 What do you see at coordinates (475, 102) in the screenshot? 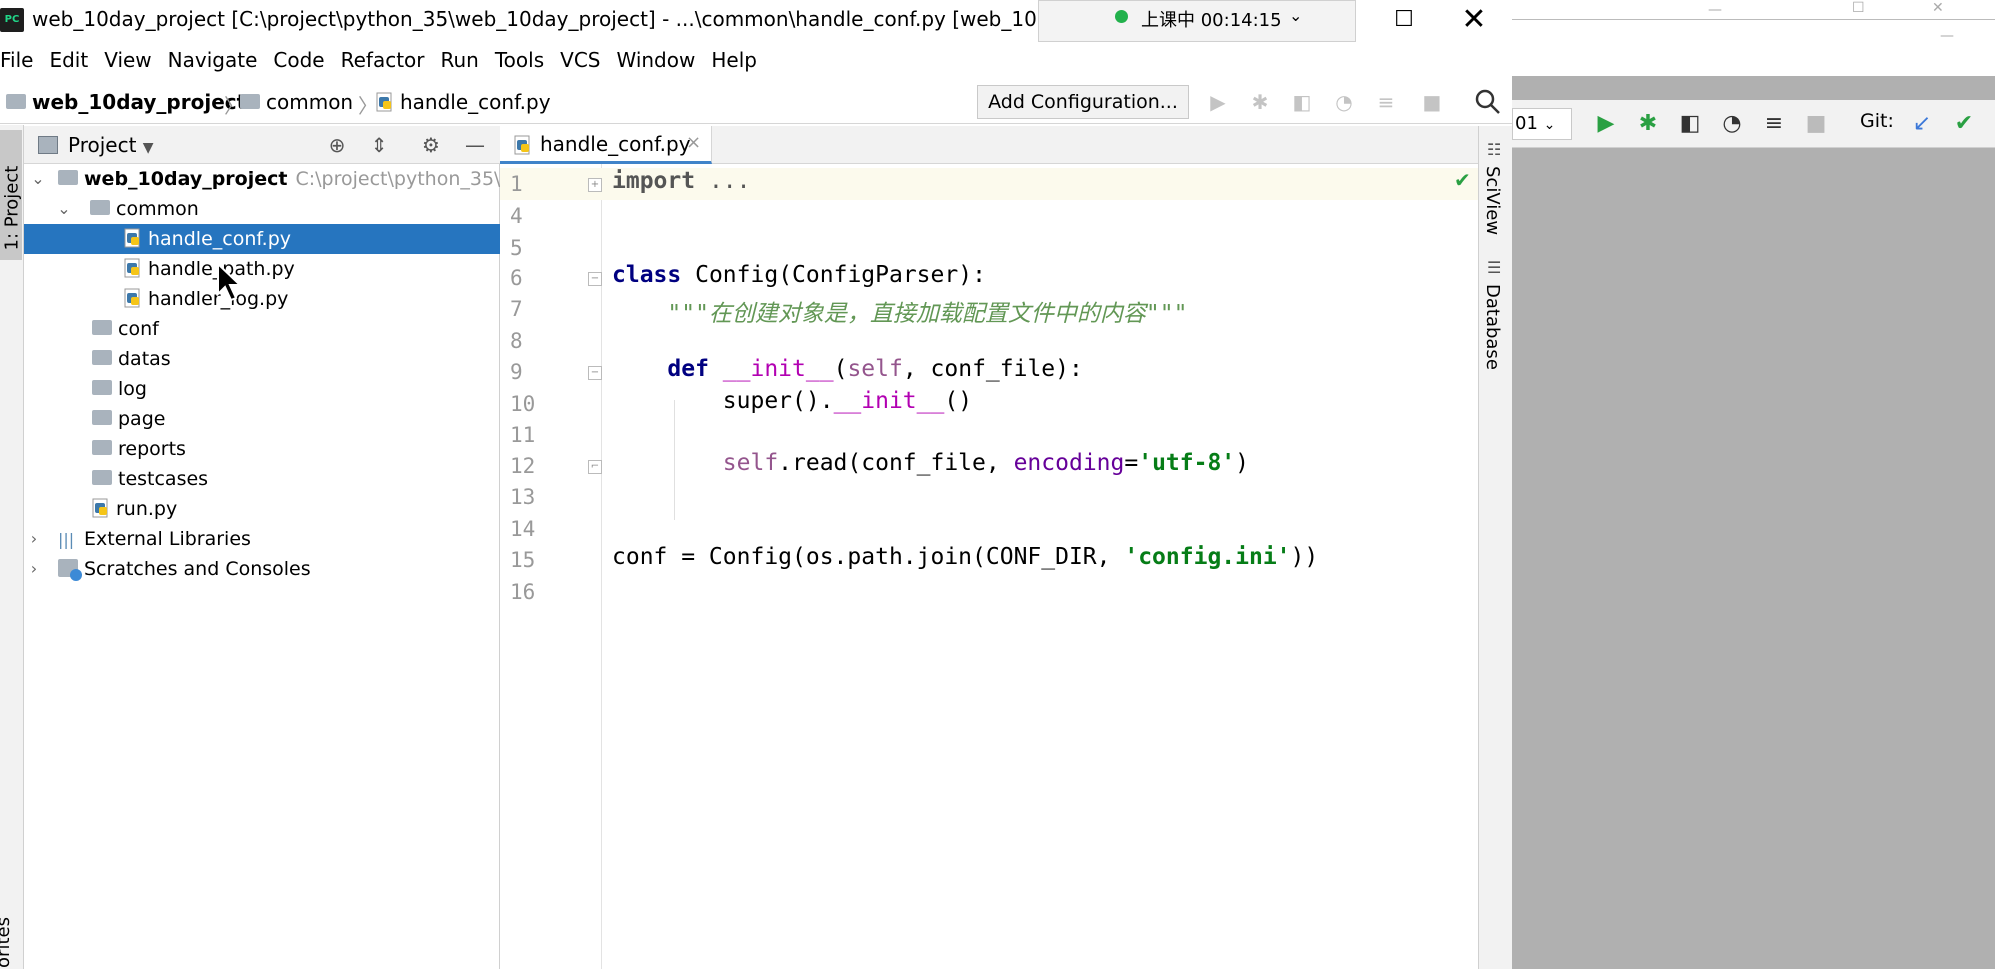
I see `breadcrumb-file-label: handle_conf.py` at bounding box center [475, 102].